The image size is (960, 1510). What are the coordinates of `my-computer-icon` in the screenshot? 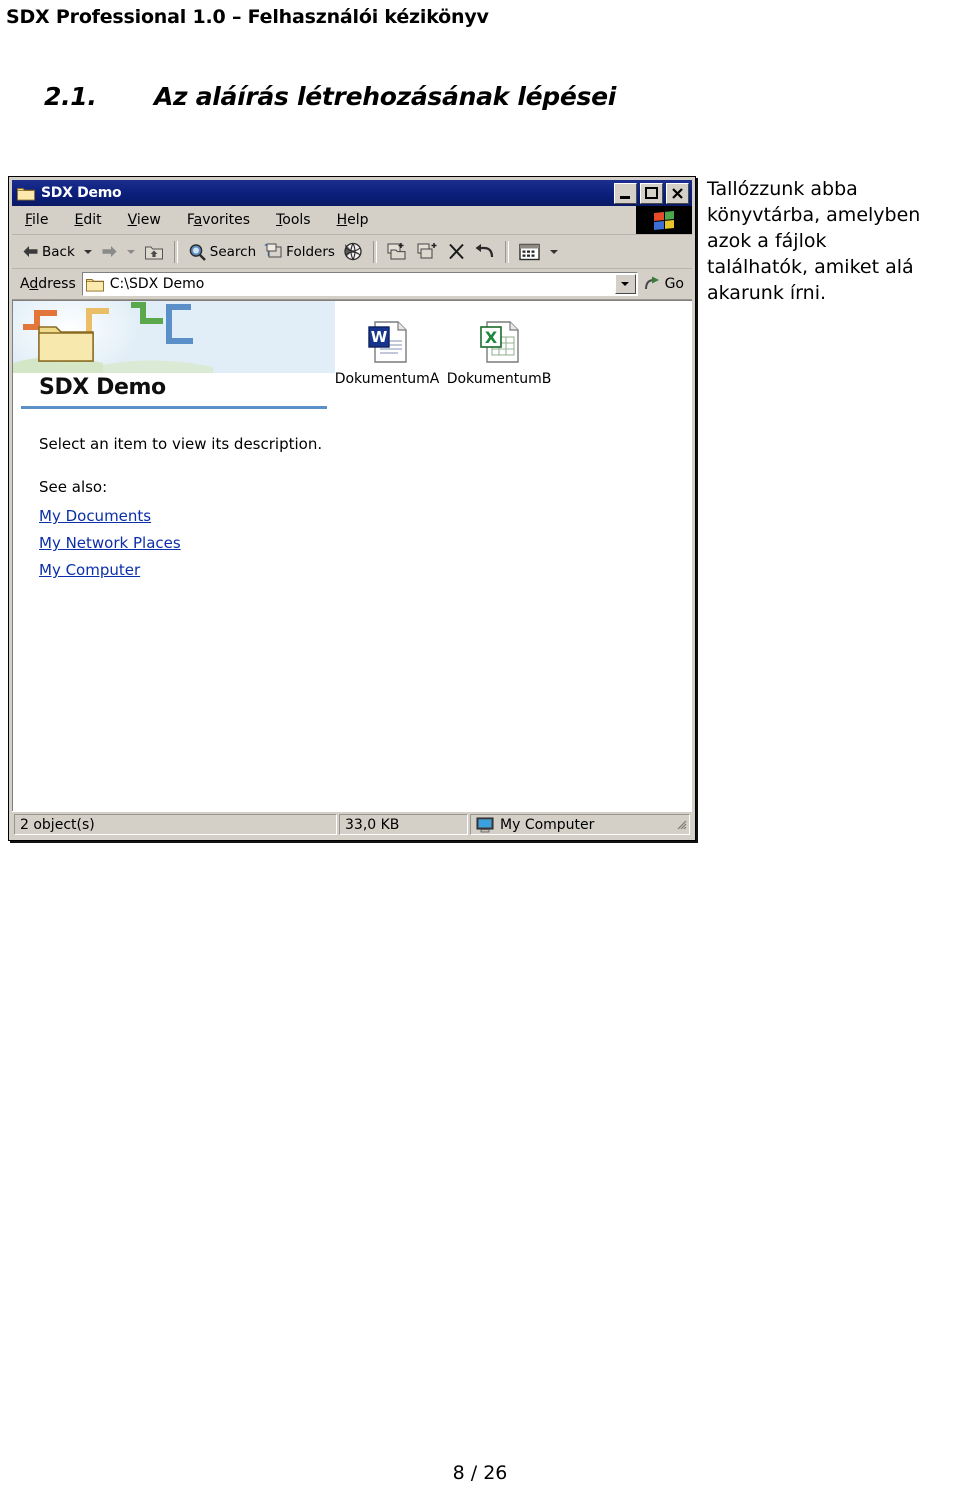 It's located at (485, 824).